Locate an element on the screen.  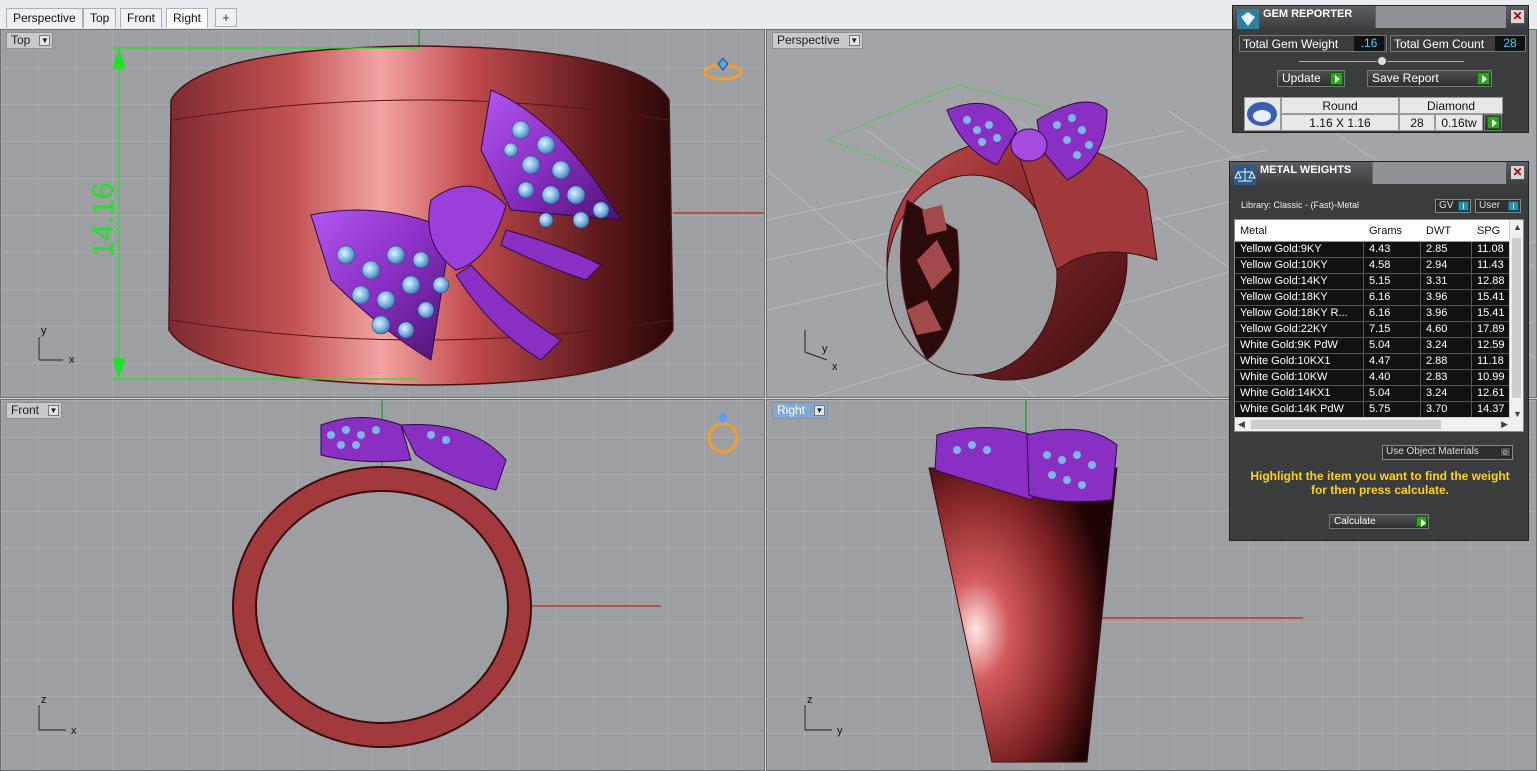
add-tab-icon: + is located at coordinates (226, 17).